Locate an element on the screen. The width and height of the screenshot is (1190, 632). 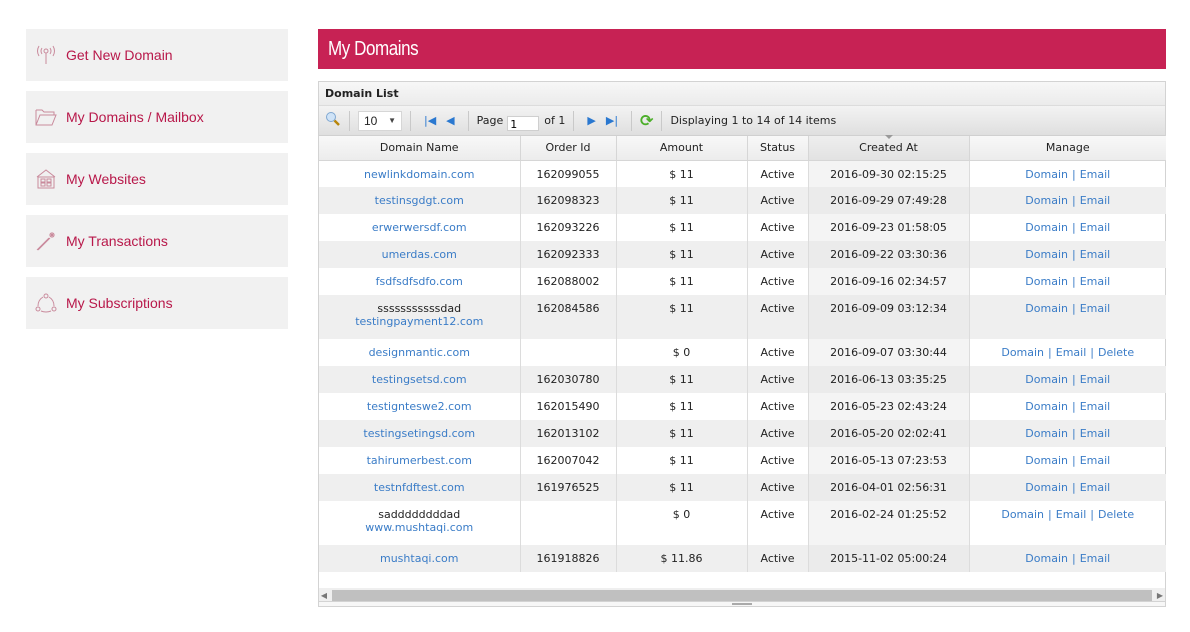
sidebar-item-my-domains: My Domains / Mailbox is located at coordinates (157, 117).